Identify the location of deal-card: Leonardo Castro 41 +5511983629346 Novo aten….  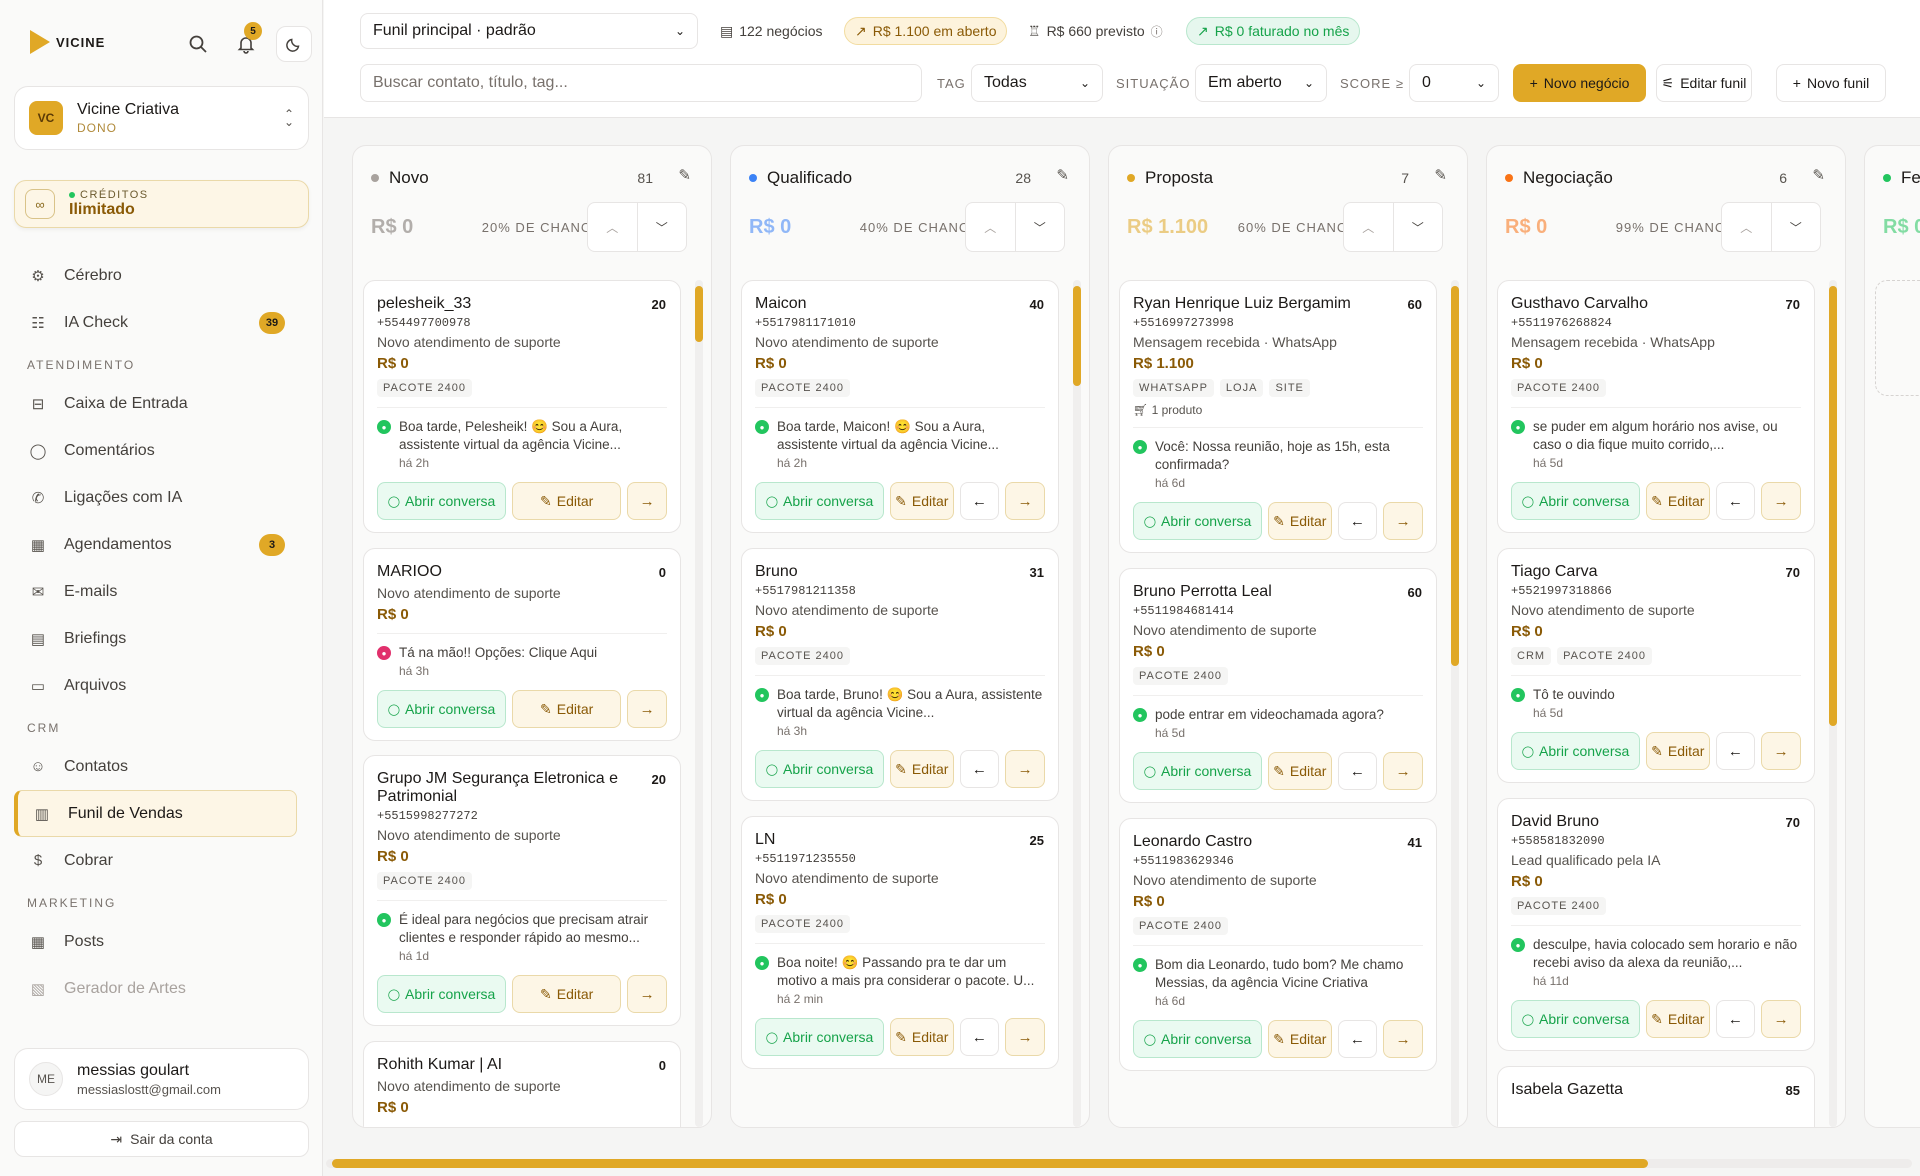
(1278, 944).